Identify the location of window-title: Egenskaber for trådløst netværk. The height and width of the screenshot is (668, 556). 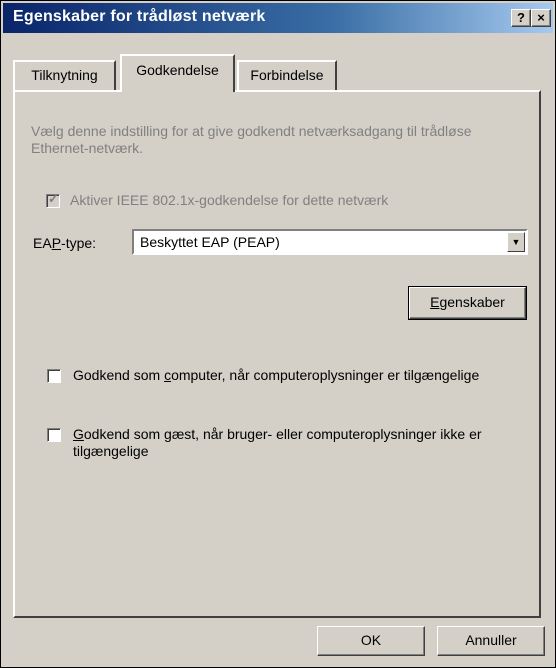
(139, 16).